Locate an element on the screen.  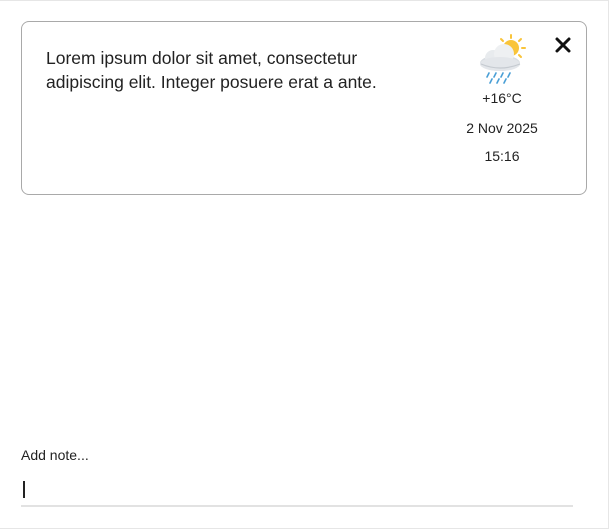
note-time: 15:16 is located at coordinates (502, 156).